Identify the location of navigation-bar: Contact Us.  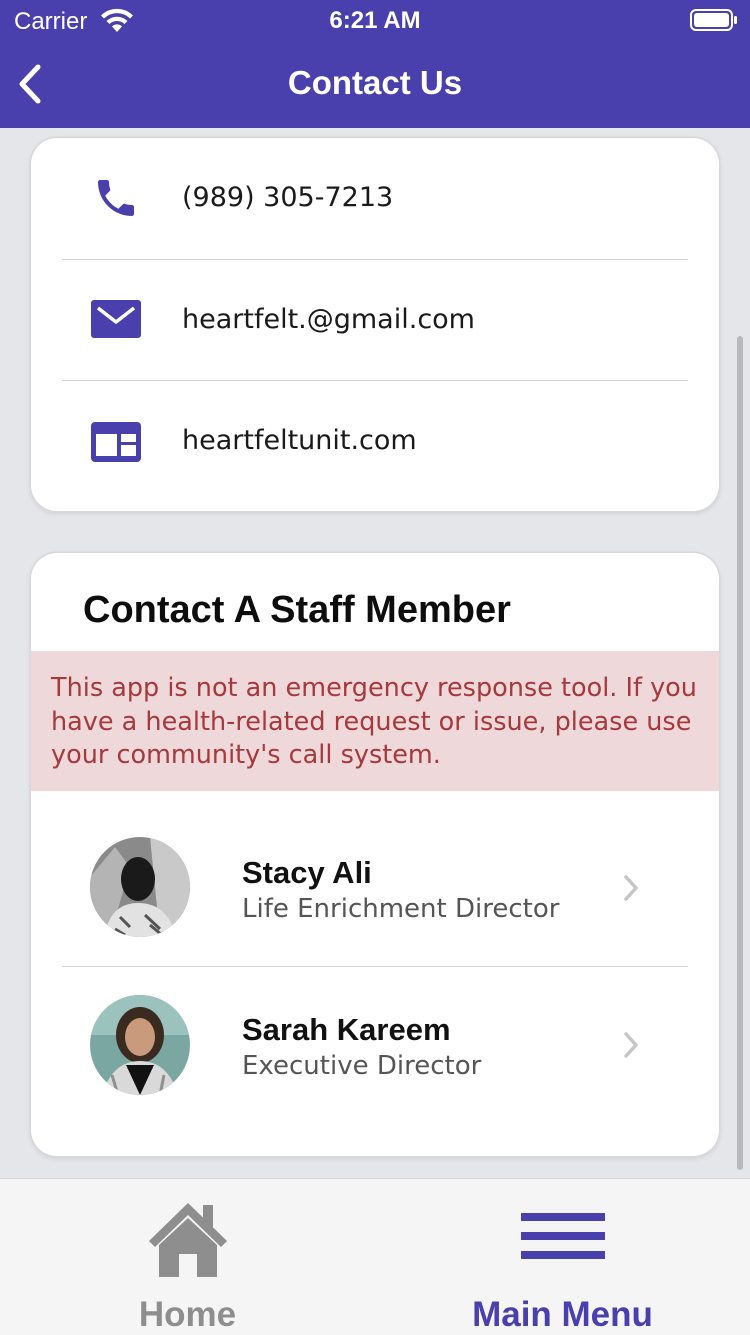
(375, 85).